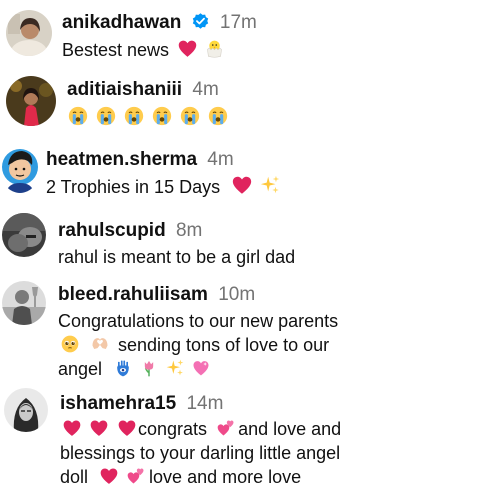 The image size is (500, 500). I want to click on comment-meta: rahulscupid 8m, so click(130, 230).